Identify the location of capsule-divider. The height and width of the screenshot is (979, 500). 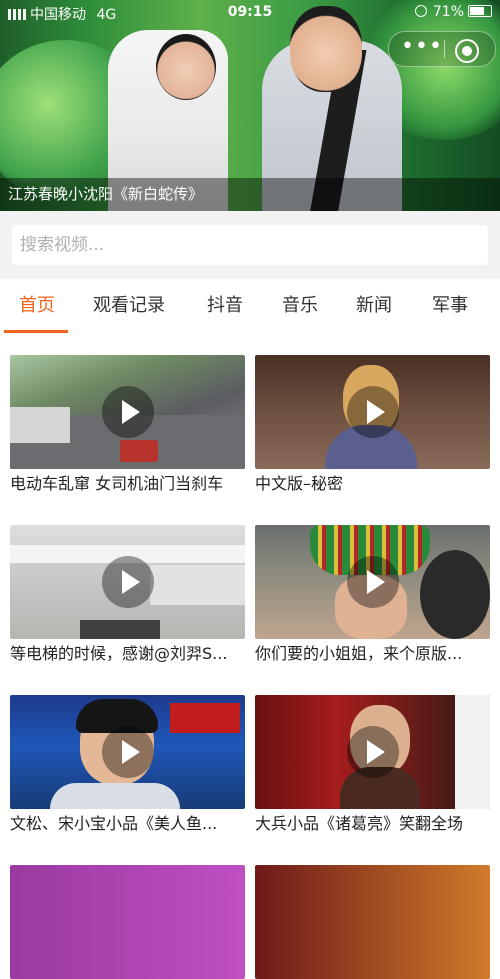
(444, 49).